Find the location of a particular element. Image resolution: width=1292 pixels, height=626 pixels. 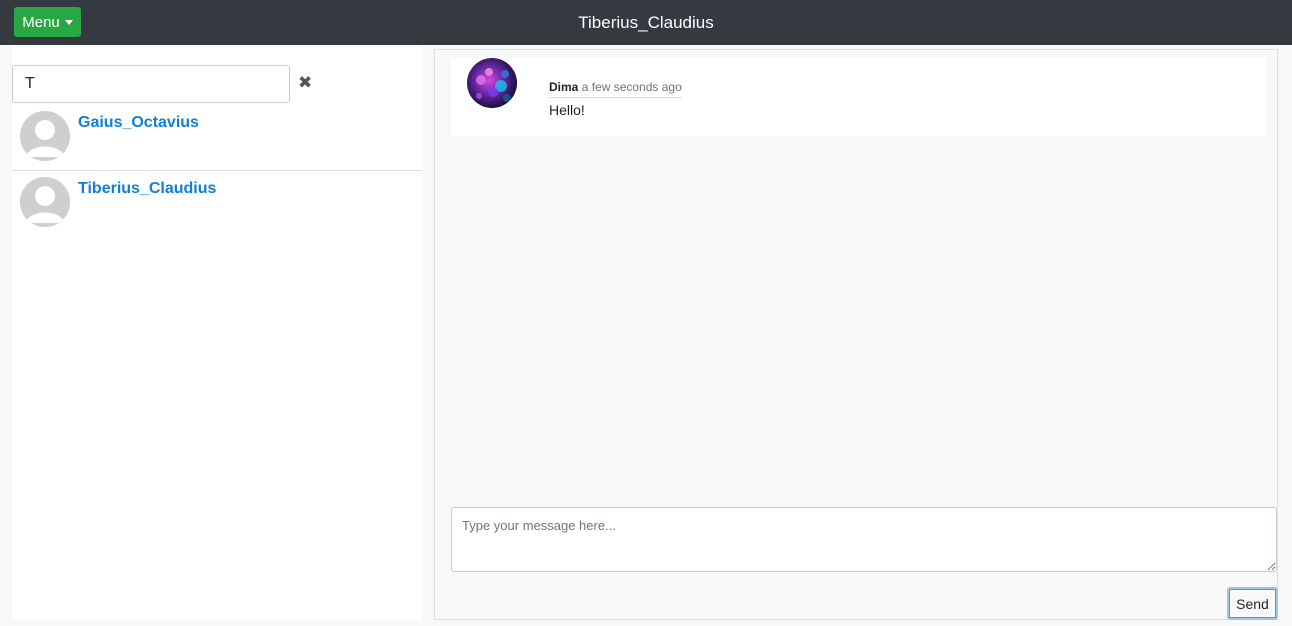

send-button: Send is located at coordinates (1252, 603).